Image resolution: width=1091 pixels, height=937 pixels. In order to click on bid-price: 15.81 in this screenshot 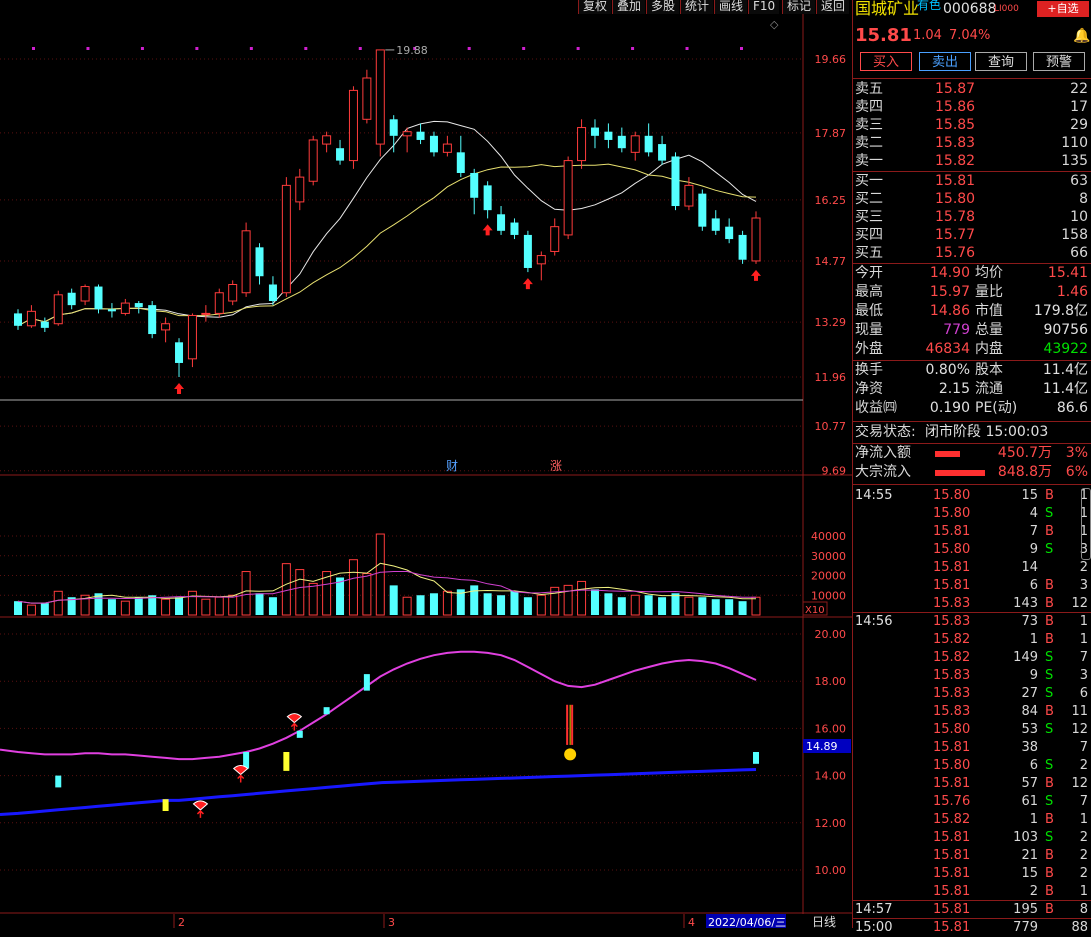, I will do `click(955, 181)`.